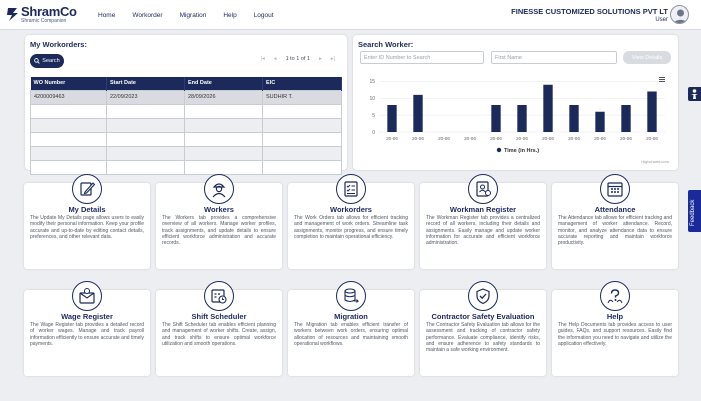 The height and width of the screenshot is (401, 701). Describe the element at coordinates (87, 316) in the screenshot. I see `card-title: Wage Register` at that location.